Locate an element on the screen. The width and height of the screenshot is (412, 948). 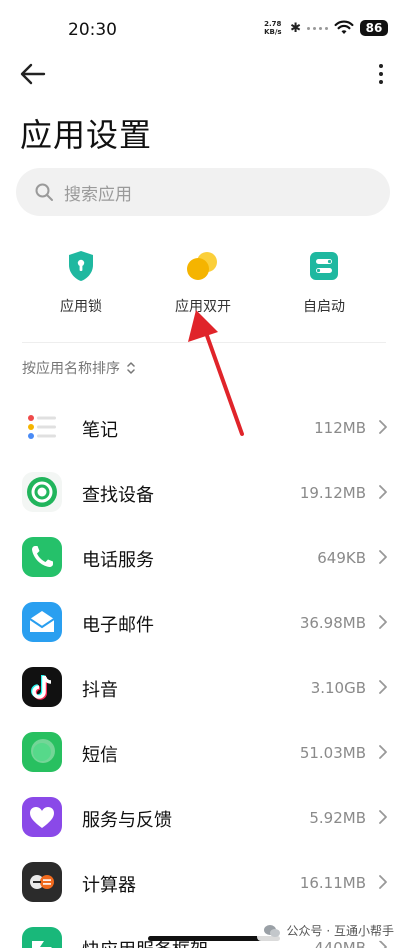
app-size: 51.03MB is located at coordinates (332, 753).